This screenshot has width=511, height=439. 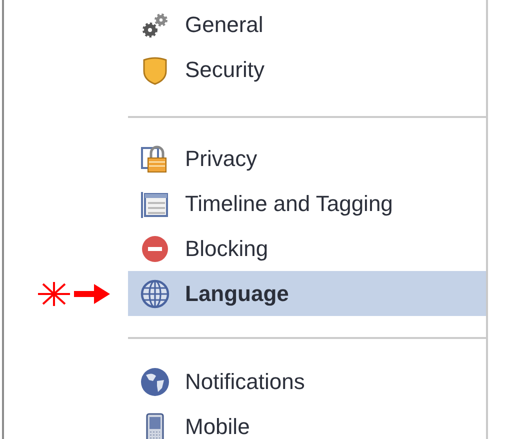 What do you see at coordinates (74, 294) in the screenshot?
I see `annotation-arrow-icon` at bounding box center [74, 294].